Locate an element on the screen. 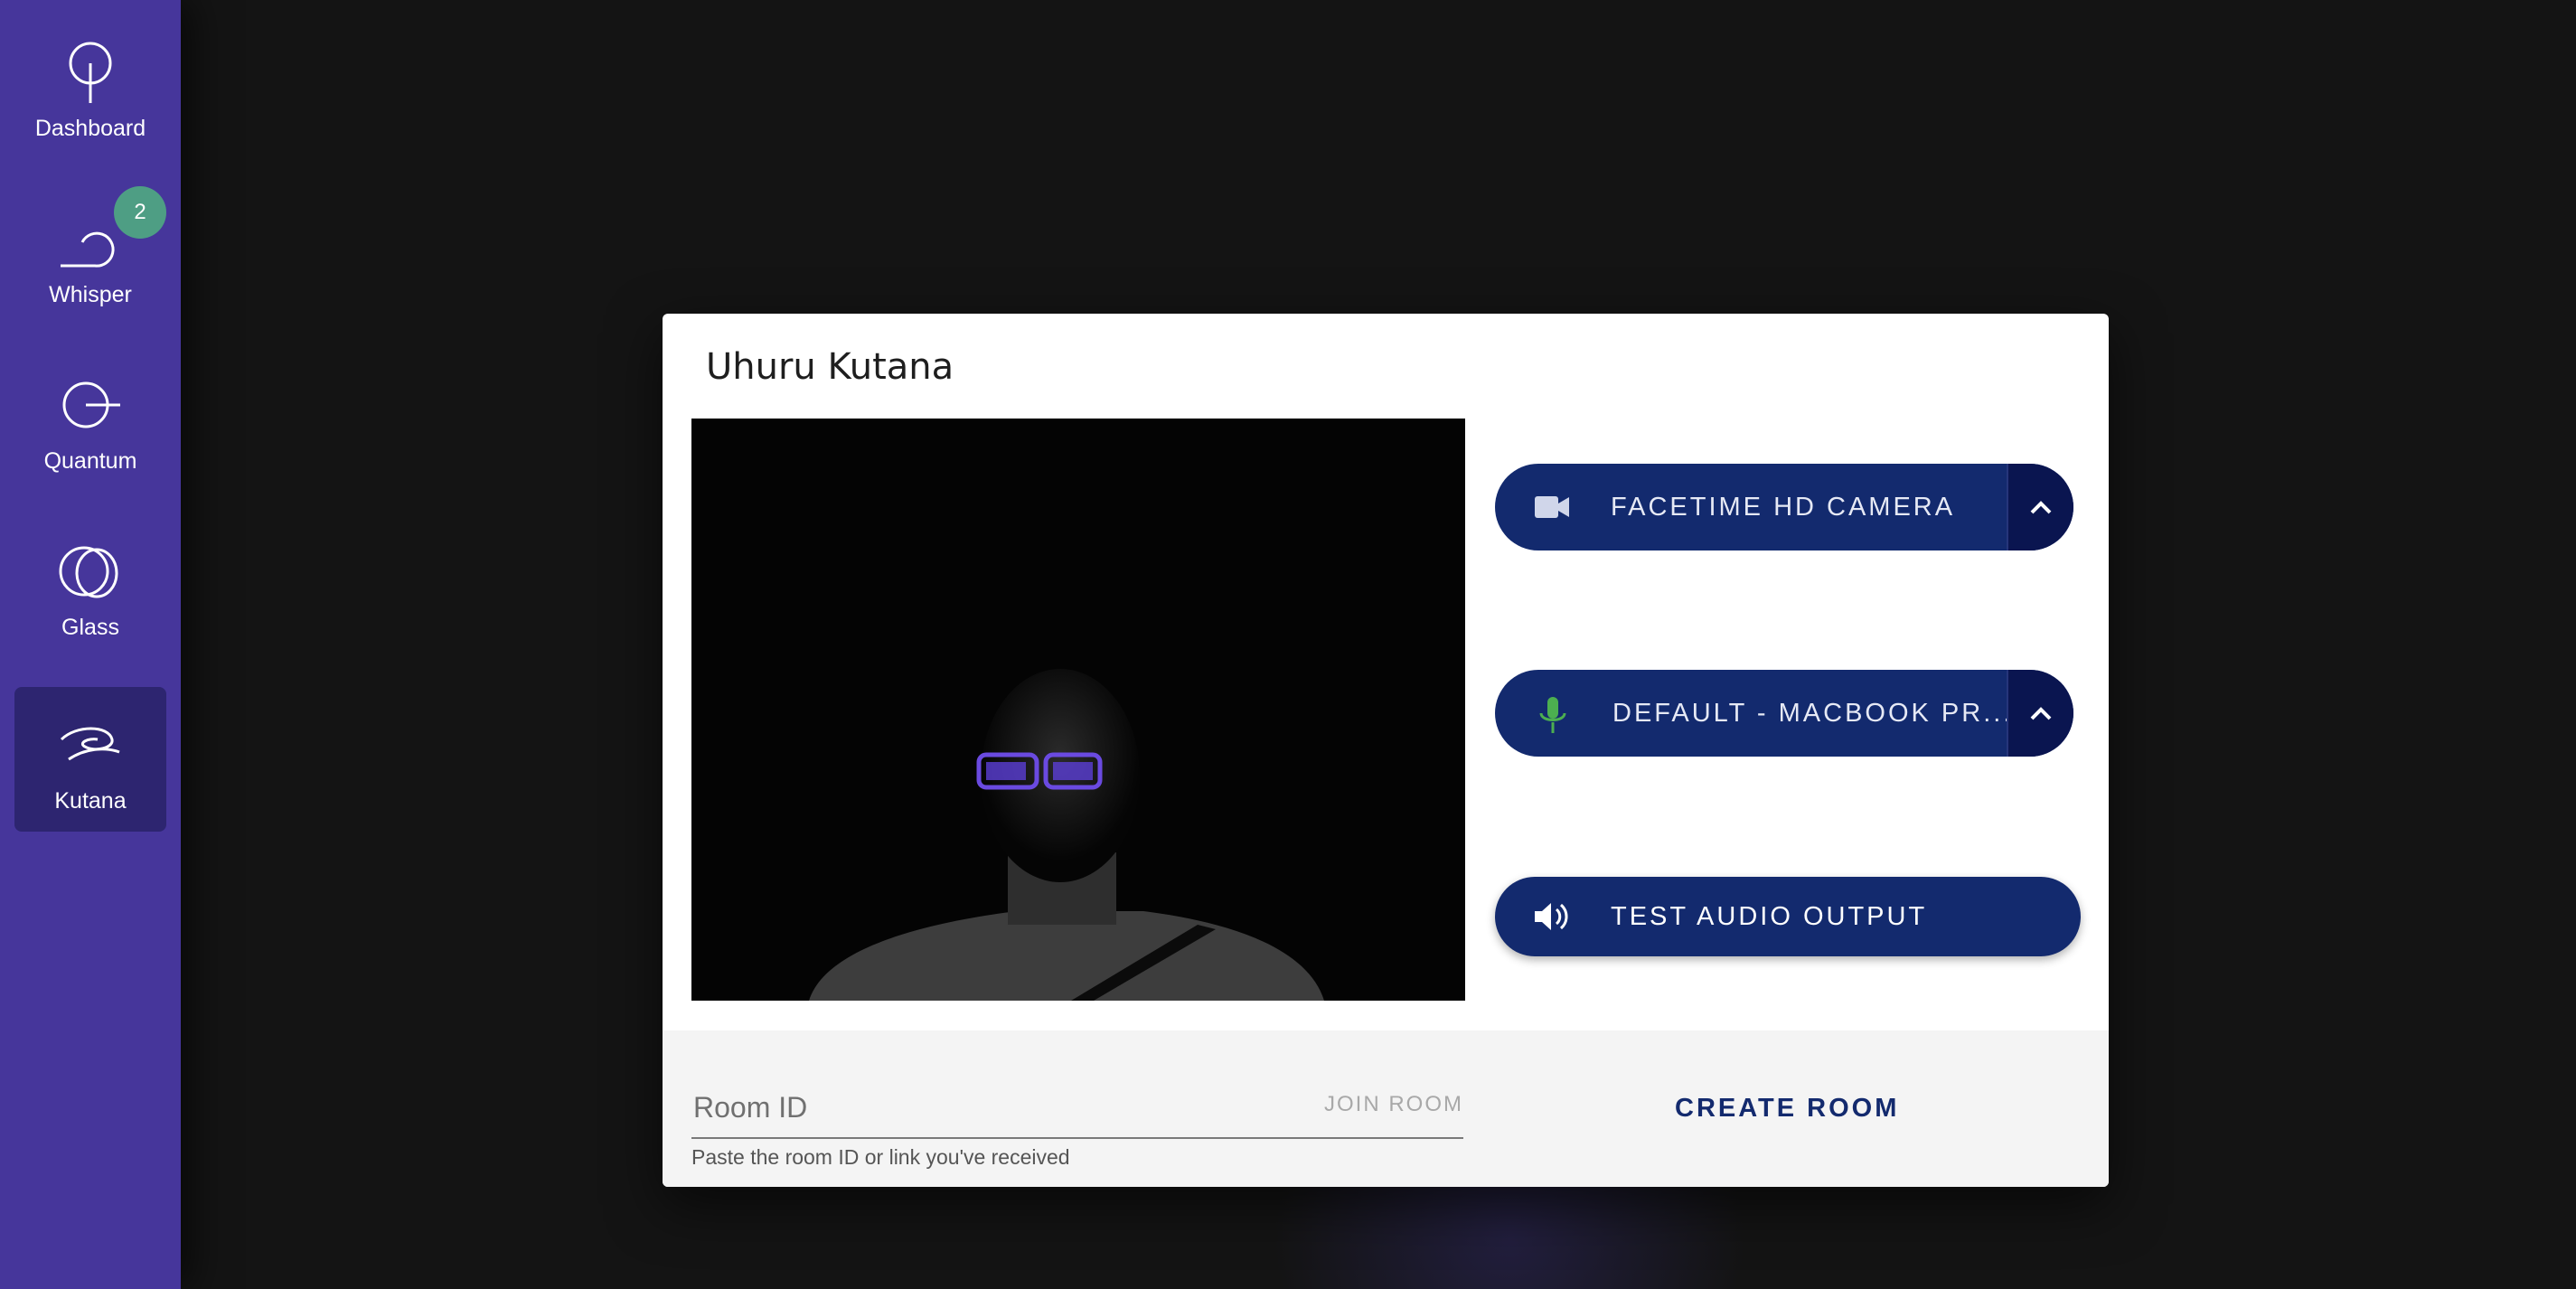 The width and height of the screenshot is (2576, 1289). microphone-dropdown-toggle is located at coordinates (2040, 713).